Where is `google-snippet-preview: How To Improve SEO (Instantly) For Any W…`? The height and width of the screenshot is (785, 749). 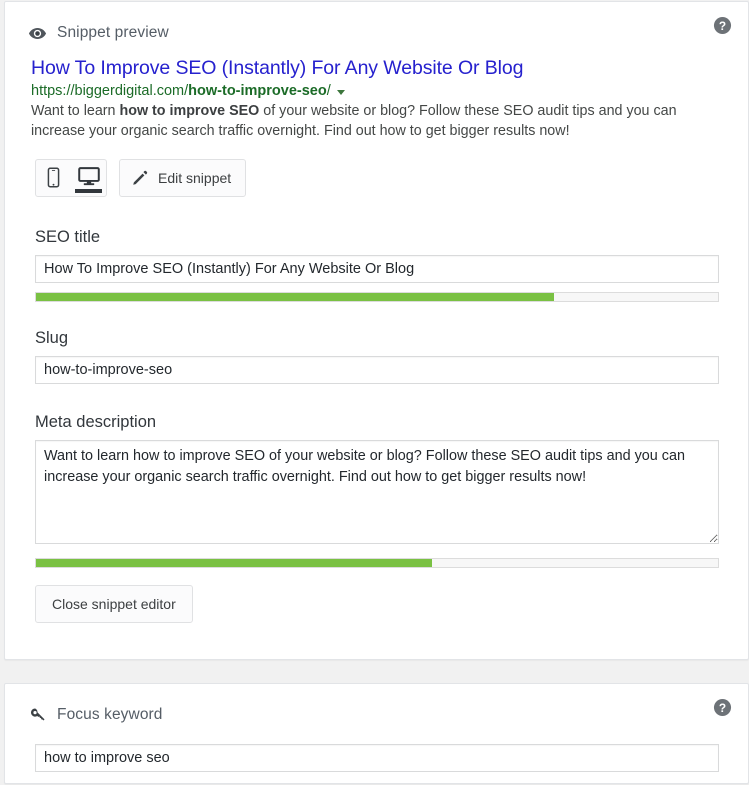
google-snippet-preview: How To Improve SEO (Instantly) For Any W… is located at coordinates (376, 94).